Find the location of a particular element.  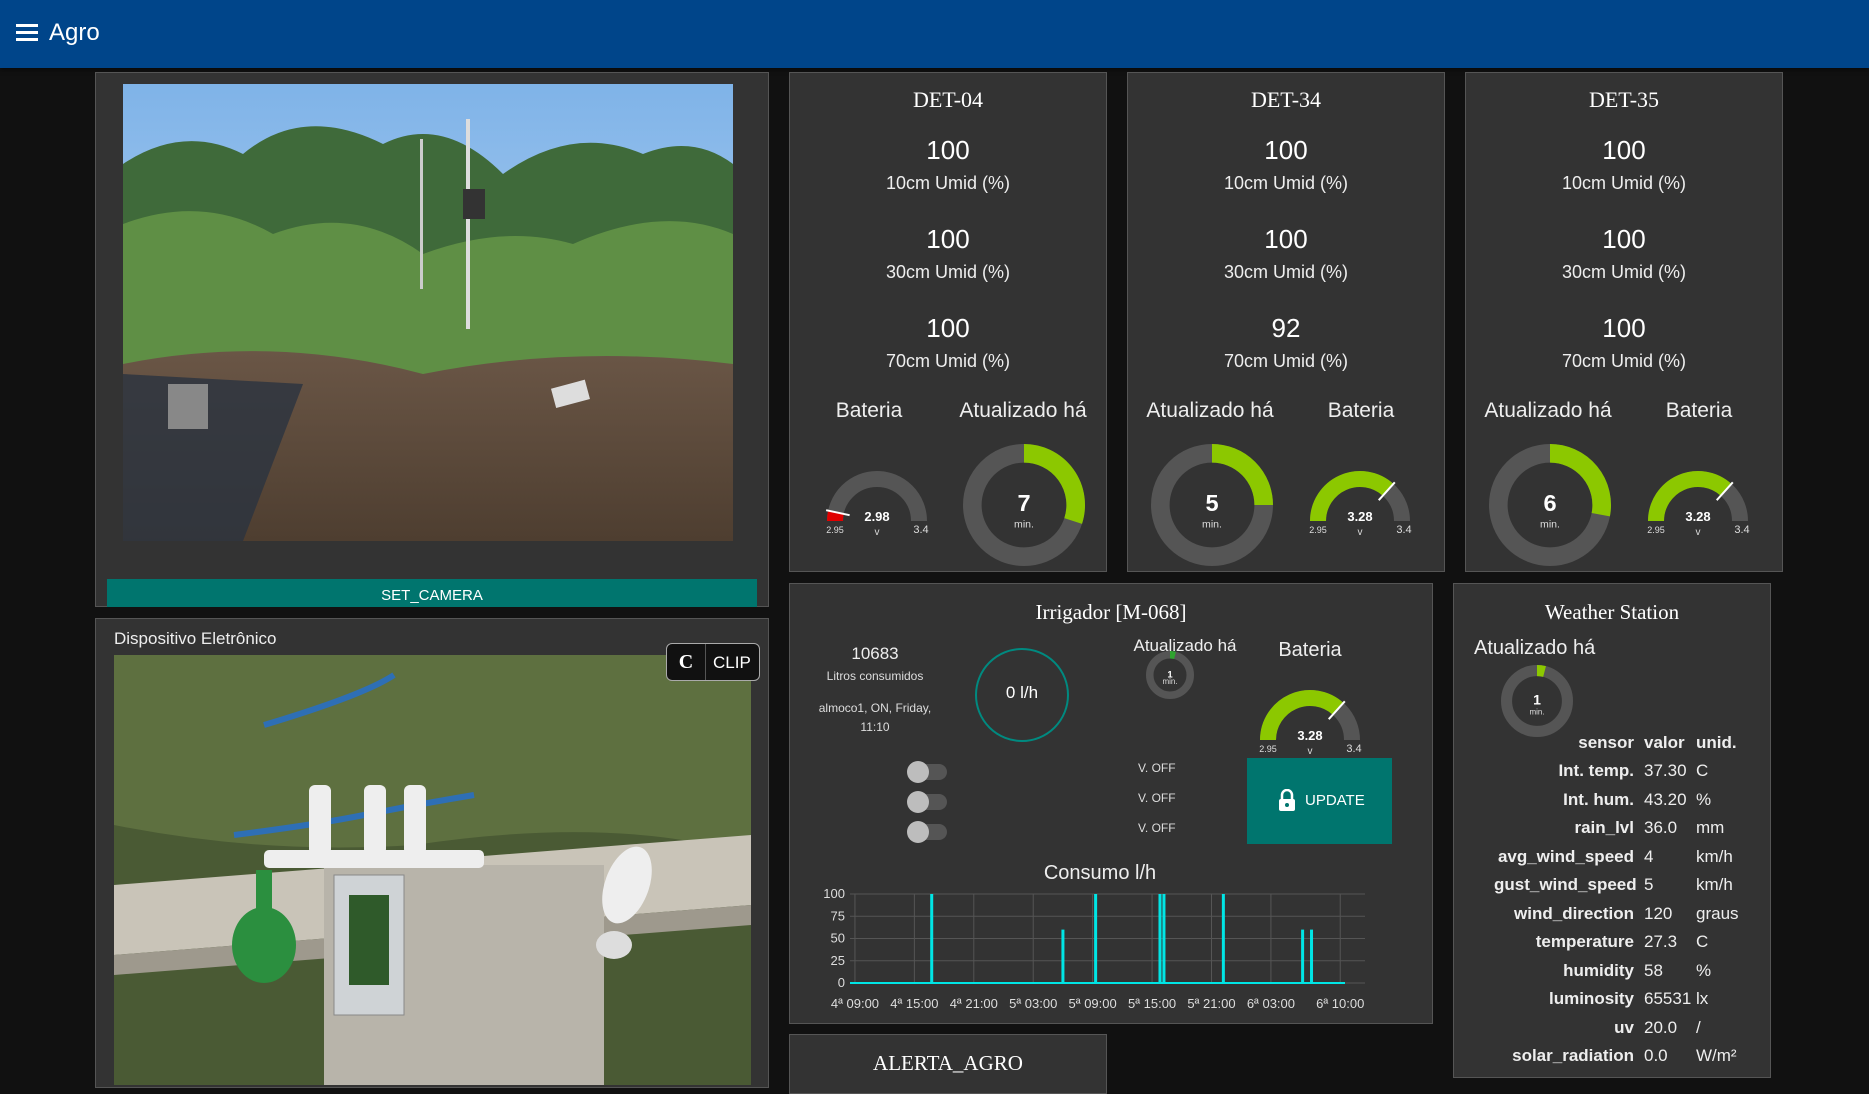

sensor-unit: / is located at coordinates (1698, 1027).